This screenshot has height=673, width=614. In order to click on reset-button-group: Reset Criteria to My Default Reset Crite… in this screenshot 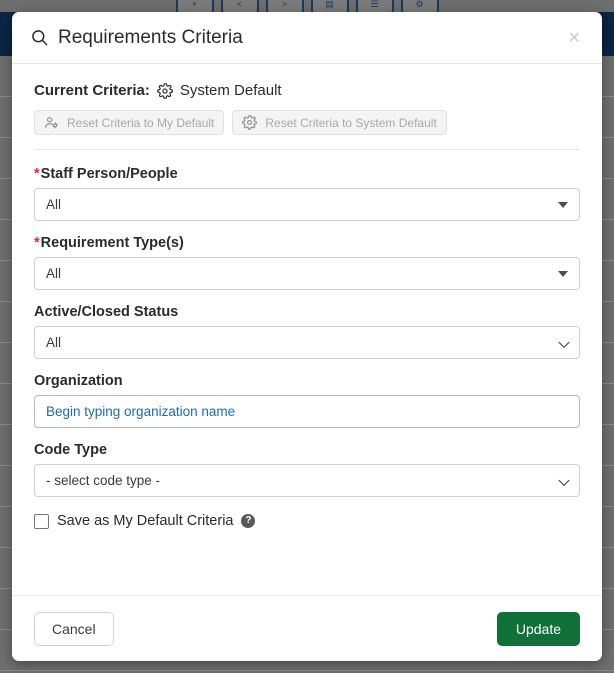, I will do `click(307, 122)`.